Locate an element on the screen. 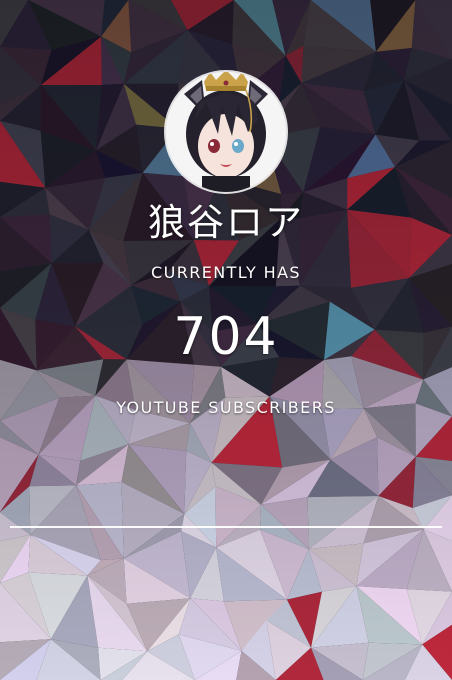  channel-name: 狼谷ロア is located at coordinates (226, 222).